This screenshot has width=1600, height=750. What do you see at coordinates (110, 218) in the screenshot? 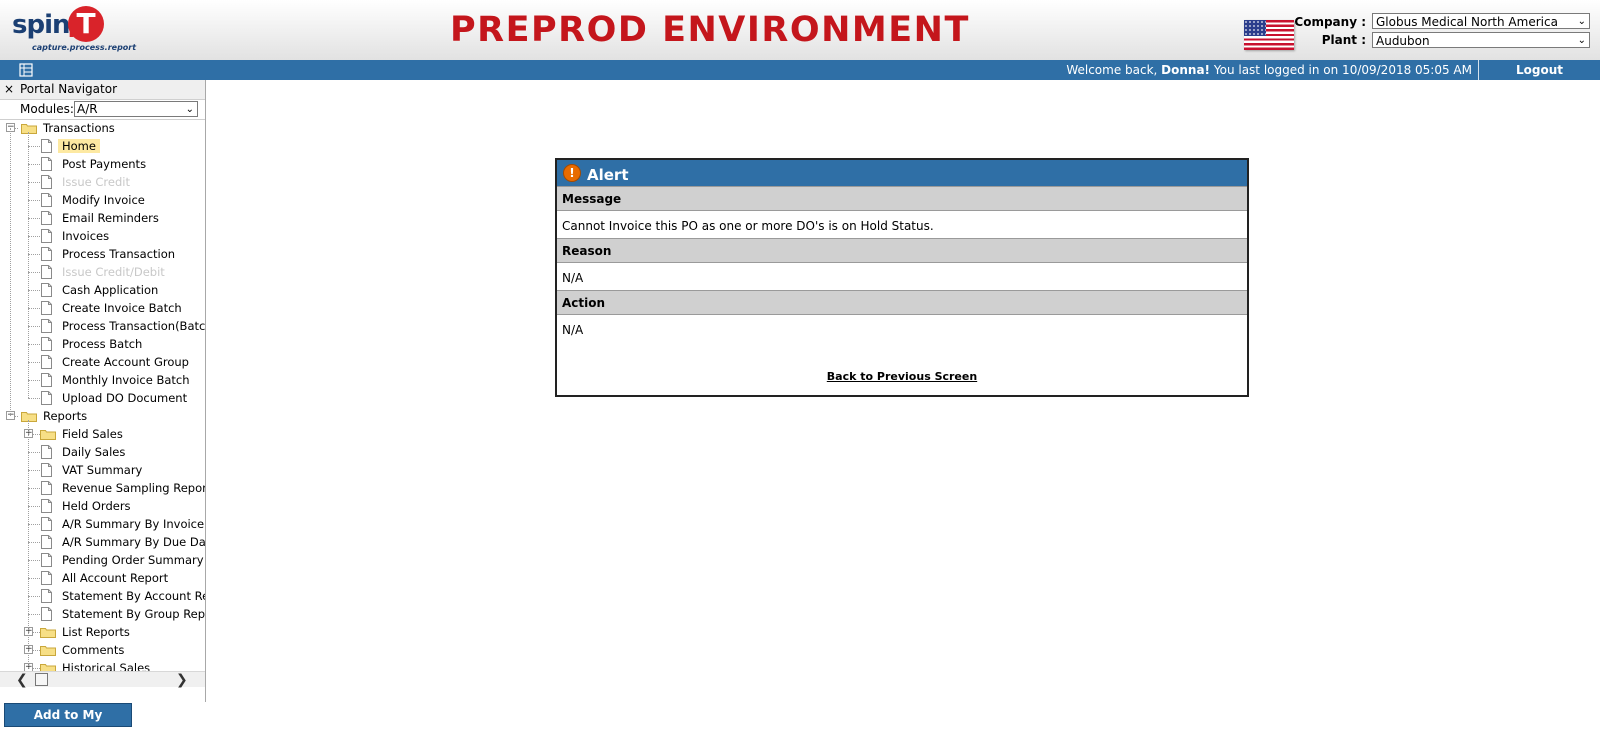
I see `tree-item-label: Email Reminders` at bounding box center [110, 218].